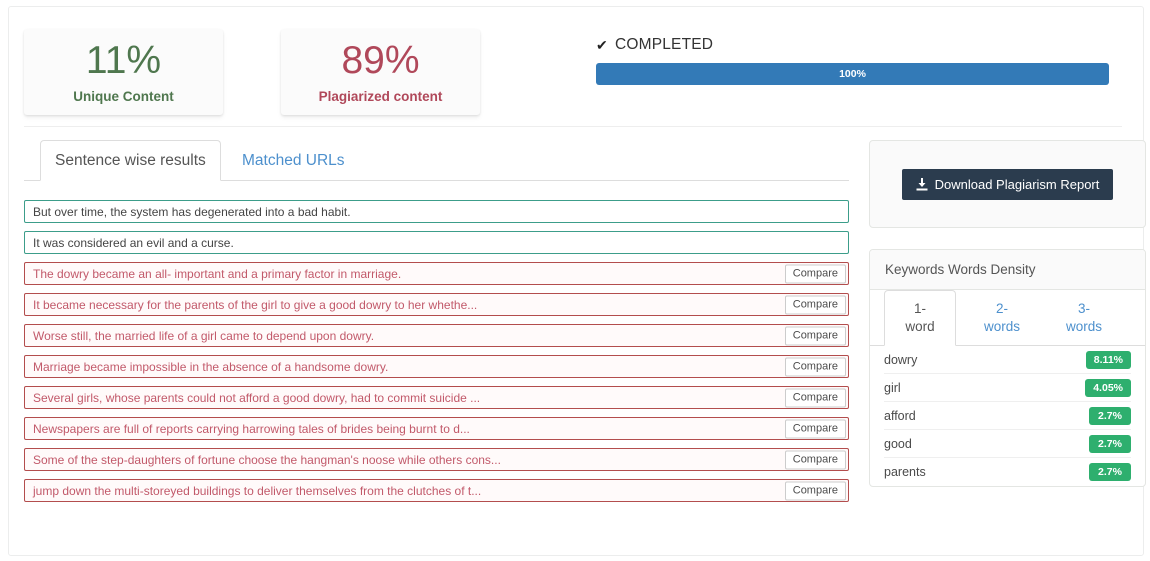 Image resolution: width=1150 pixels, height=561 pixels. I want to click on keyword-word: good, so click(898, 443).